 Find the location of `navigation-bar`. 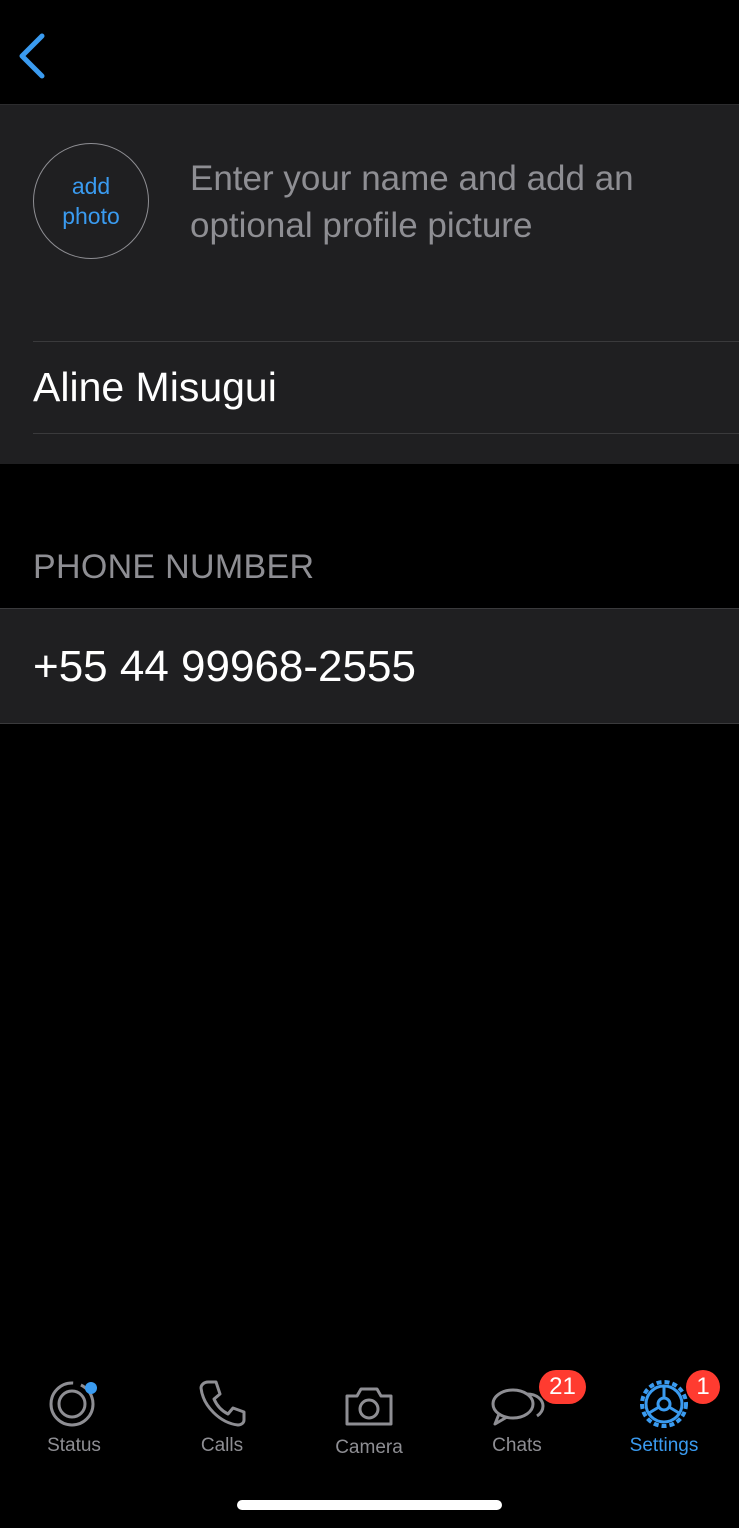

navigation-bar is located at coordinates (369, 52).